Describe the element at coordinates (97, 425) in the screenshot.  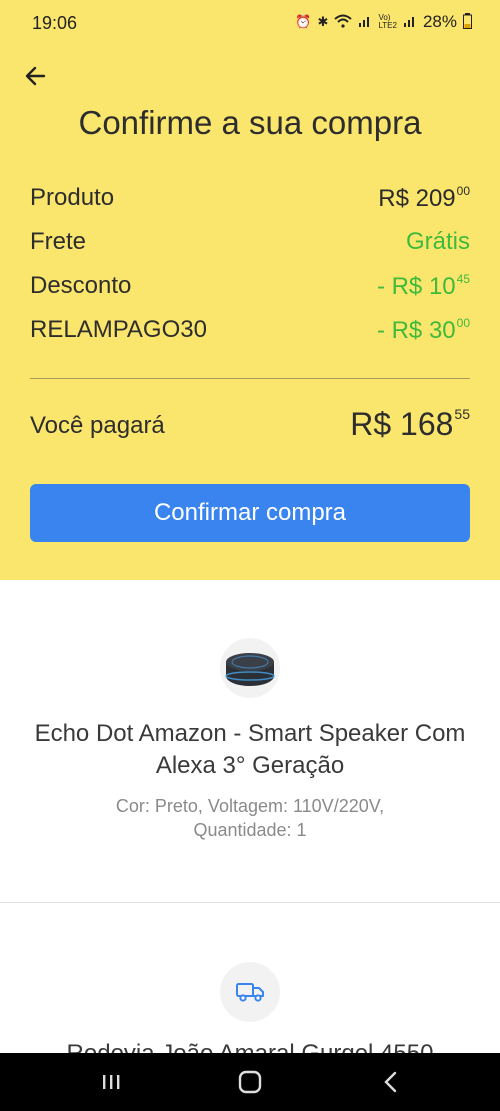
I see `total-label: Você pagará` at that location.